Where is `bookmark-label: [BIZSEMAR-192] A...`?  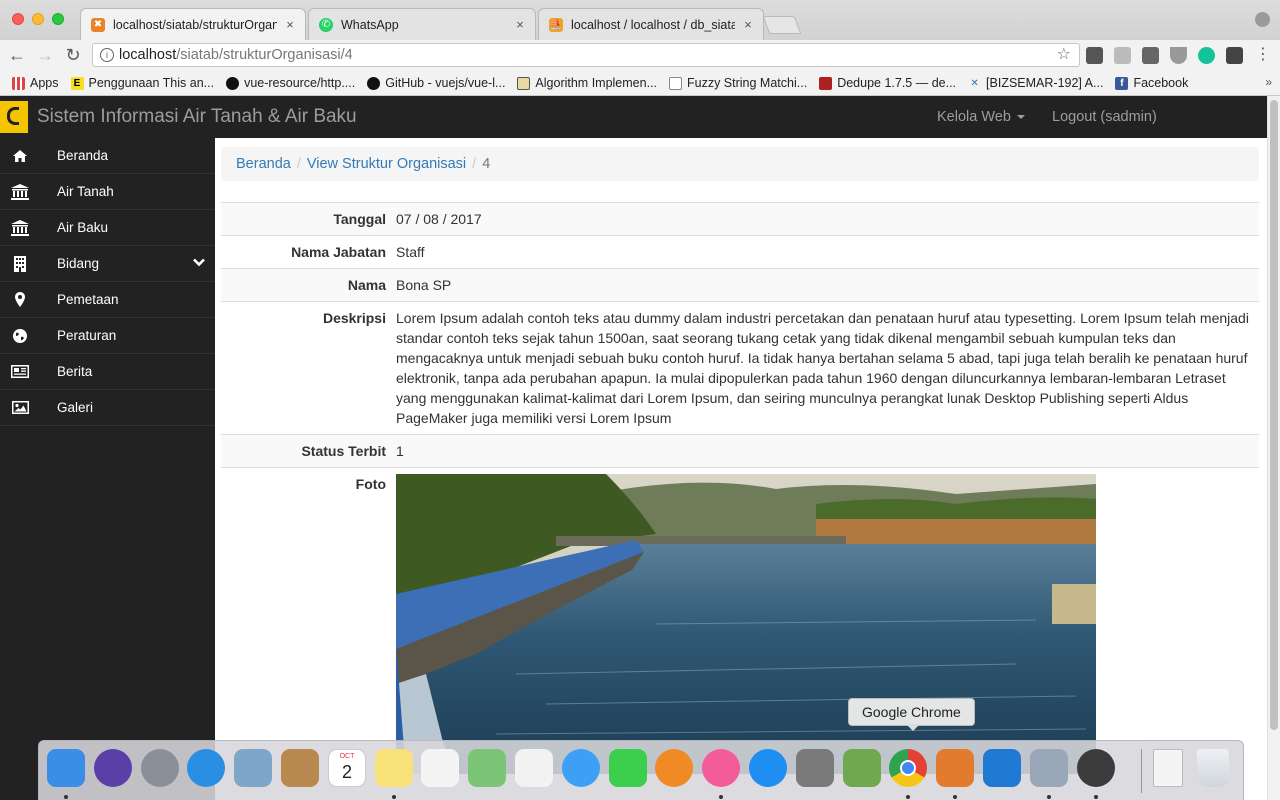
bookmark-label: [BIZSEMAR-192] A... is located at coordinates (1045, 83).